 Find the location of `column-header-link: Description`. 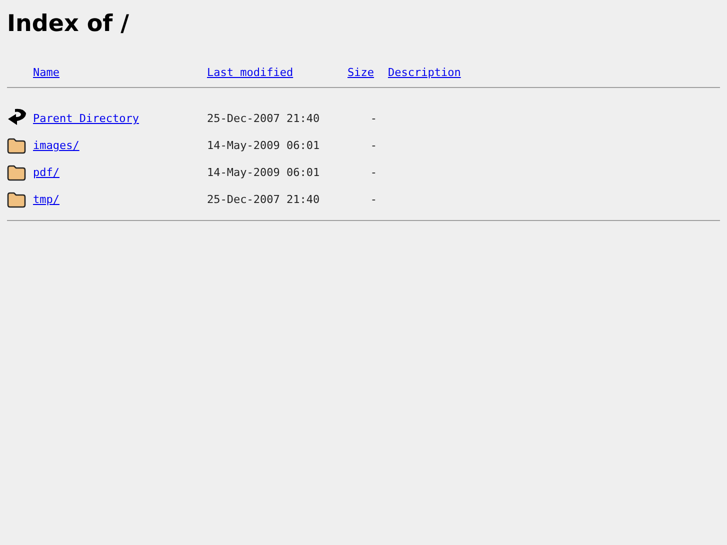

column-header-link: Description is located at coordinates (424, 72).